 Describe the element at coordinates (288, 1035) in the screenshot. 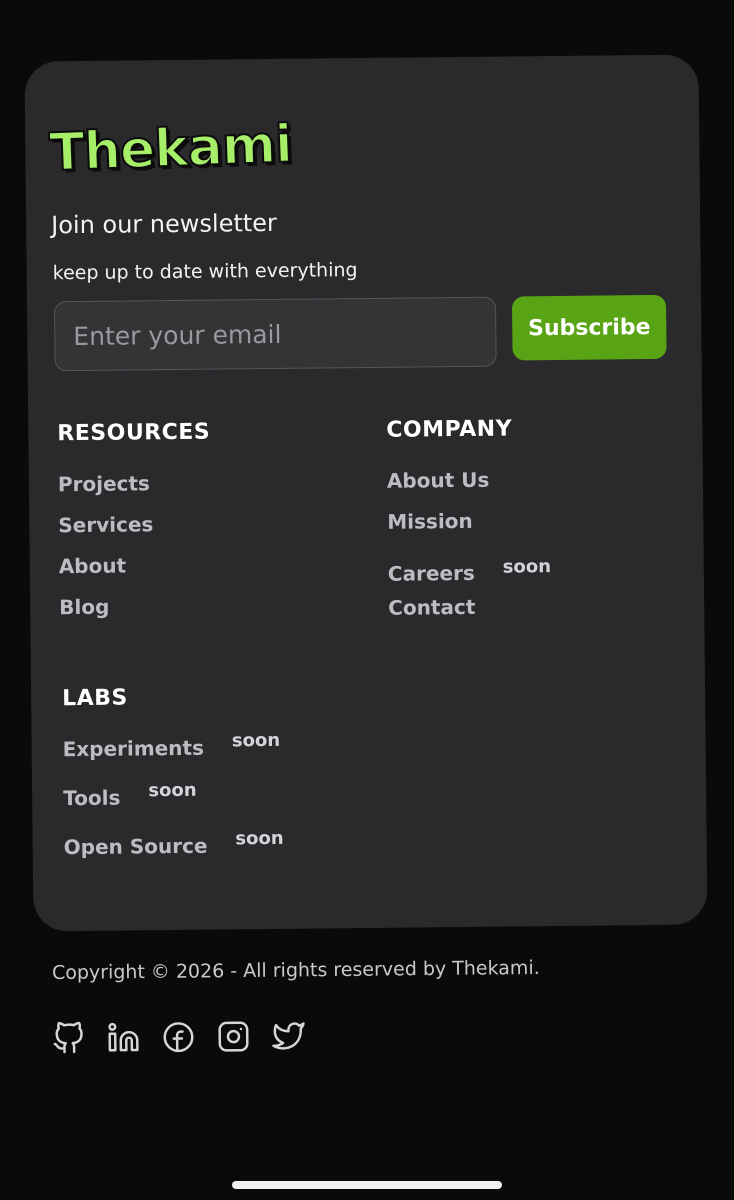

I see `twitter-icon` at that location.